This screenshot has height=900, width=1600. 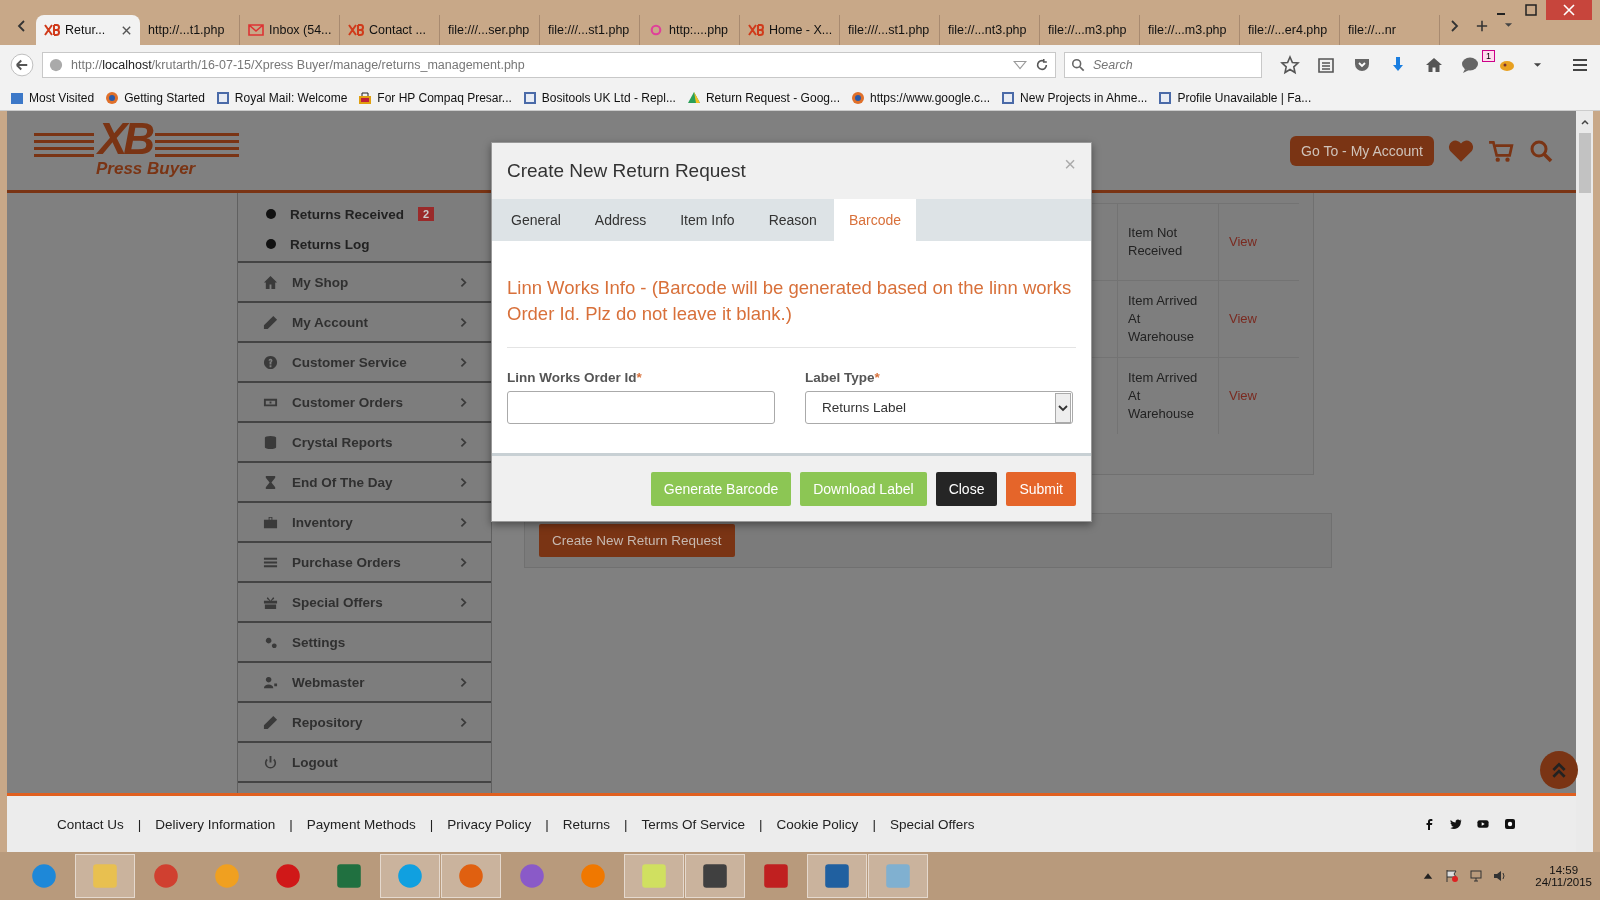 I want to click on clock-date: 24/11/2015, so click(x=1563, y=882).